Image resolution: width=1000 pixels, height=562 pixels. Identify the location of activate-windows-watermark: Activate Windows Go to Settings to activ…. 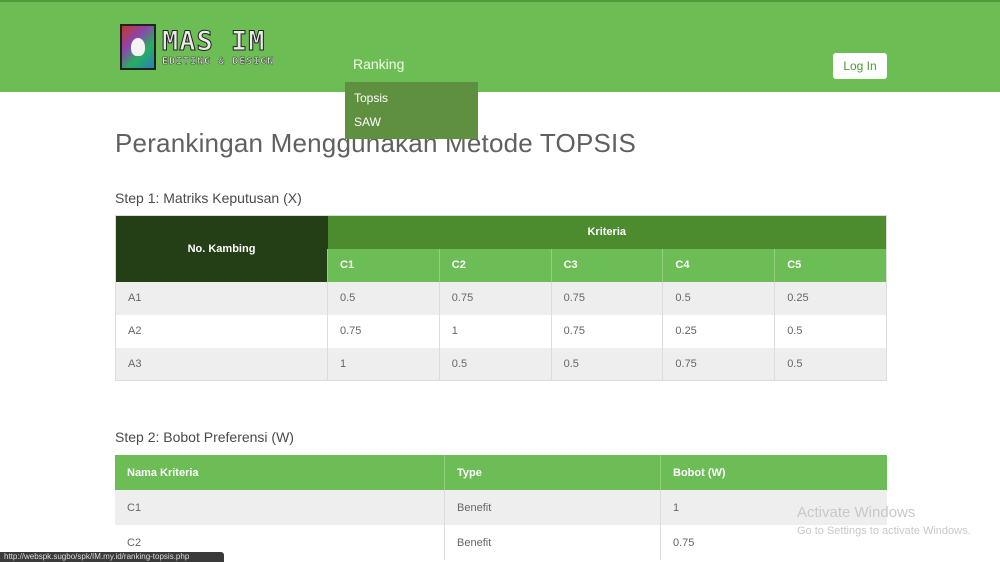
(884, 520).